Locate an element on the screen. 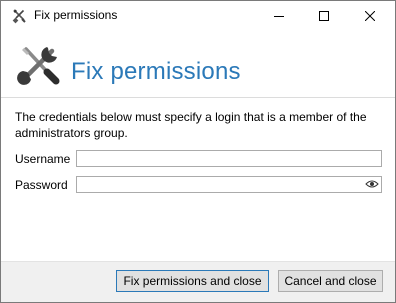  minimize-button is located at coordinates (279, 16).